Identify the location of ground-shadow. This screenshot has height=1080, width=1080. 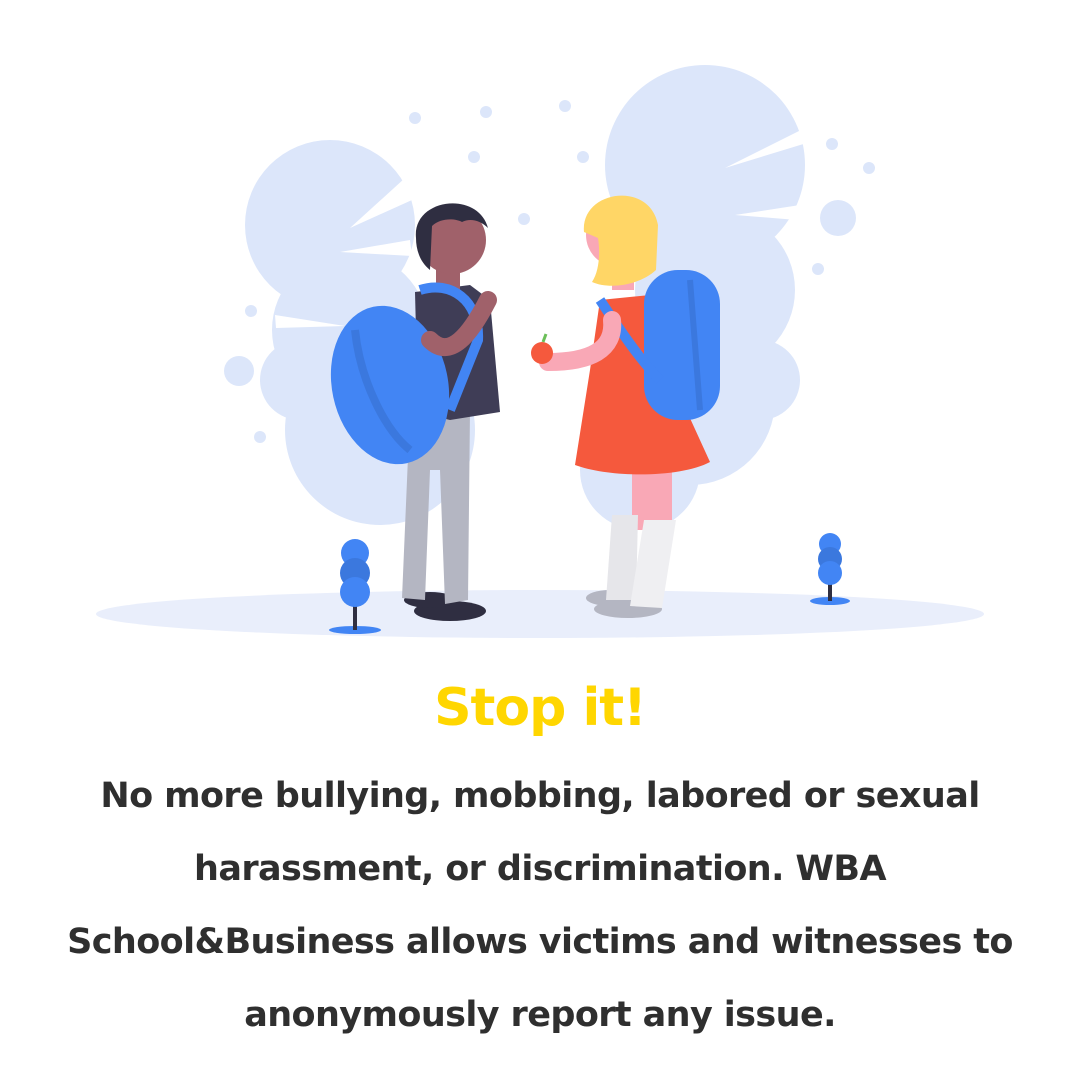
(540, 614).